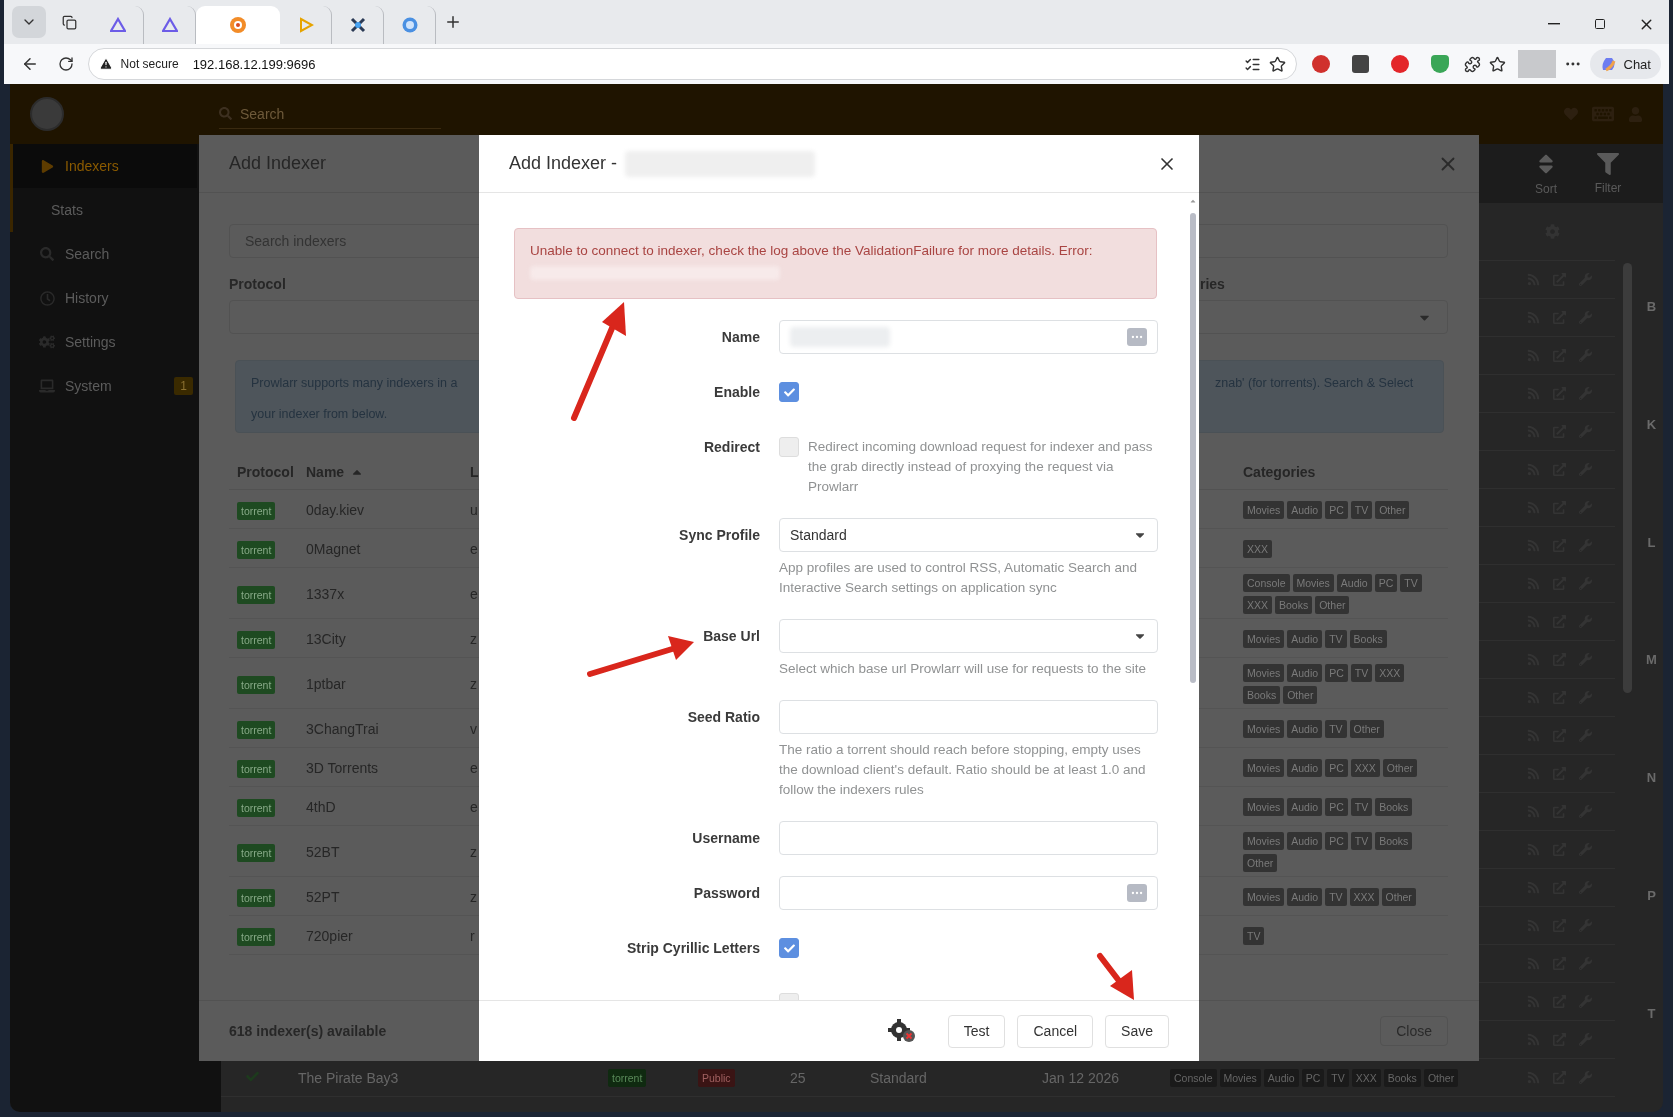 The width and height of the screenshot is (1673, 1117). I want to click on field-label: Sync Profile, so click(719, 535).